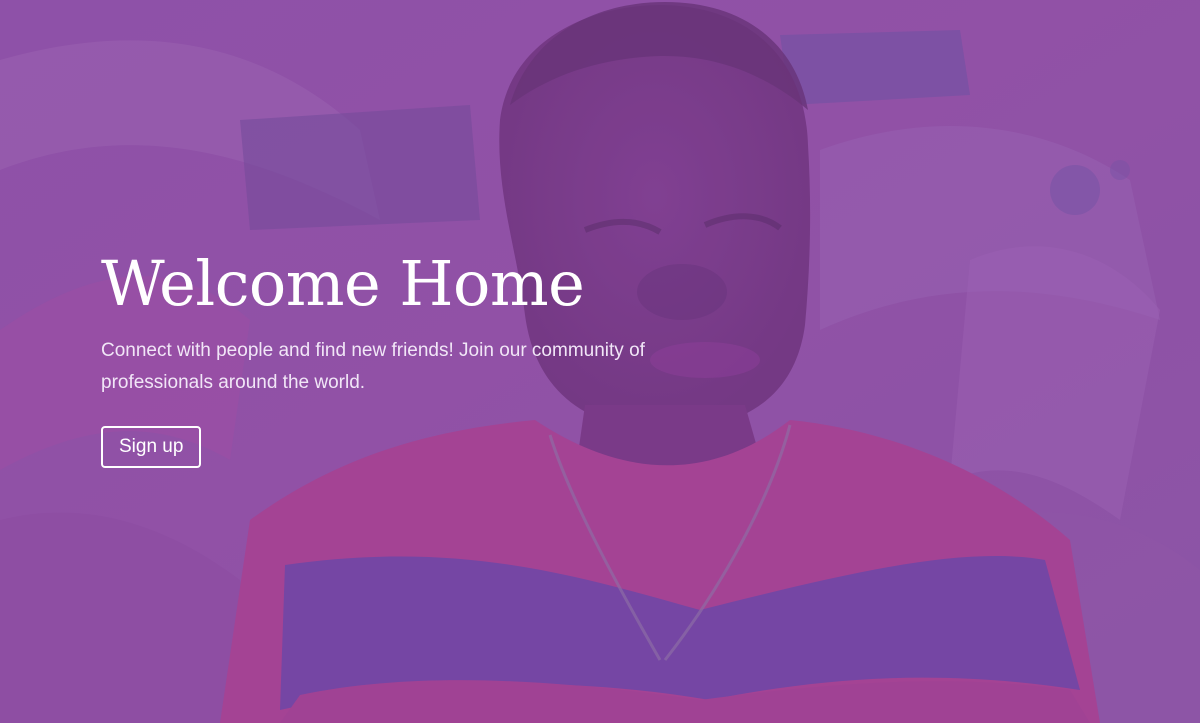 This screenshot has height=723, width=1200. I want to click on hero-title: Welcome Home, so click(343, 283).